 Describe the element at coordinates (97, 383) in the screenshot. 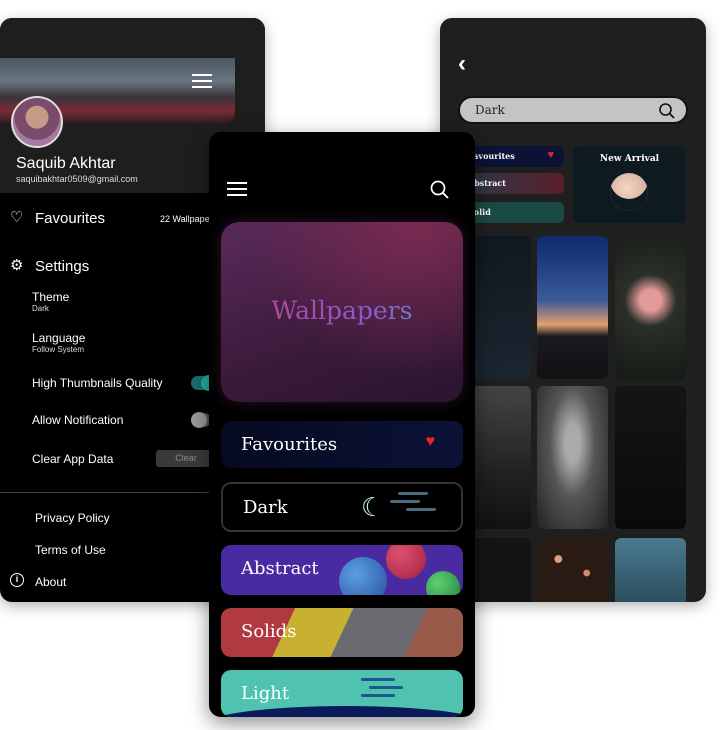

I see `high-thumbnails-label: High Thumbnails Quality` at that location.